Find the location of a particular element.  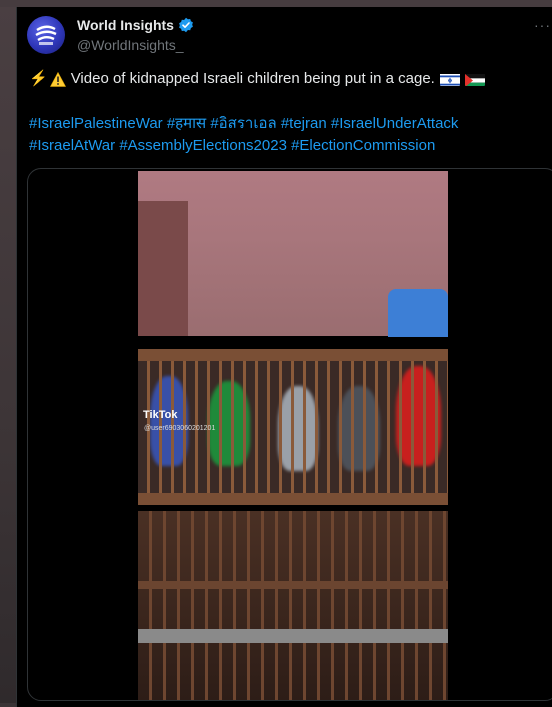

hashtag-link: #tejran is located at coordinates (304, 123).